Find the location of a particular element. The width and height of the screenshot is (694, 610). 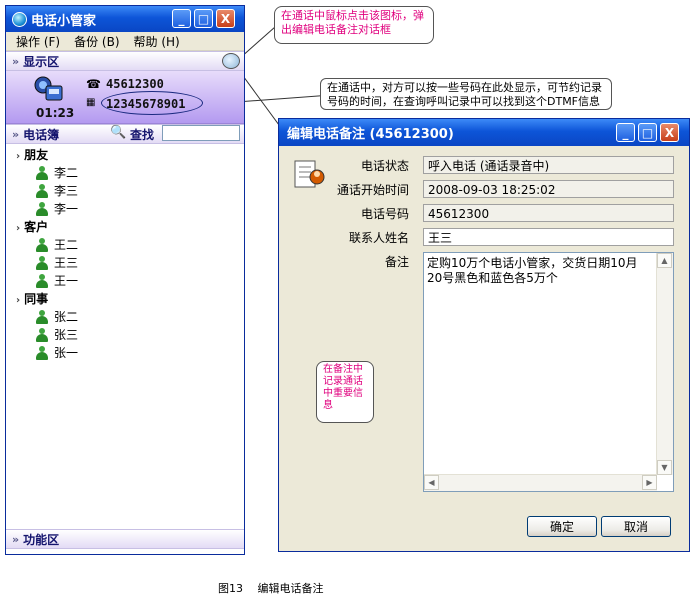

app-globe-icon is located at coordinates (19, 19).